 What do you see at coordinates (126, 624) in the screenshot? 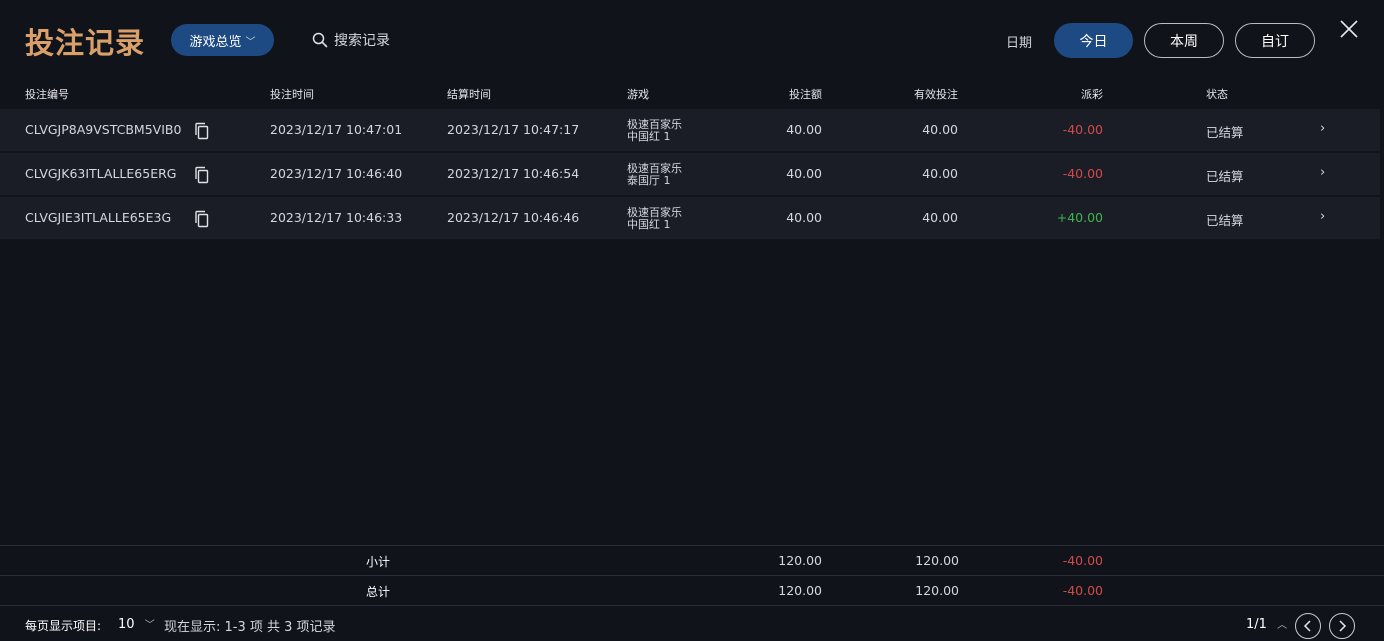
I see `per-page-value: 10` at bounding box center [126, 624].